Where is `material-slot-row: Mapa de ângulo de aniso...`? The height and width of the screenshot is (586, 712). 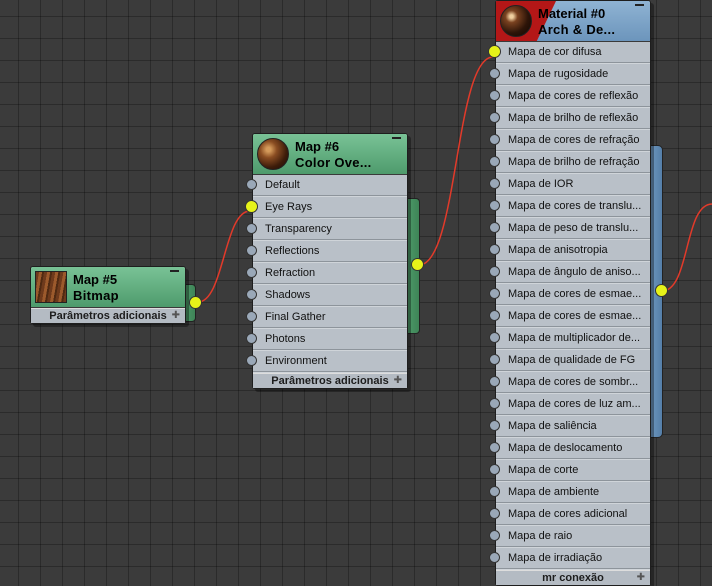 material-slot-row: Mapa de ângulo de aniso... is located at coordinates (569, 273).